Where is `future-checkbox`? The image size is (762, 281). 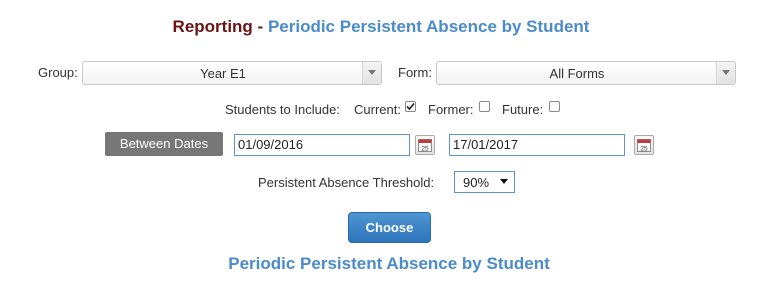 future-checkbox is located at coordinates (554, 106).